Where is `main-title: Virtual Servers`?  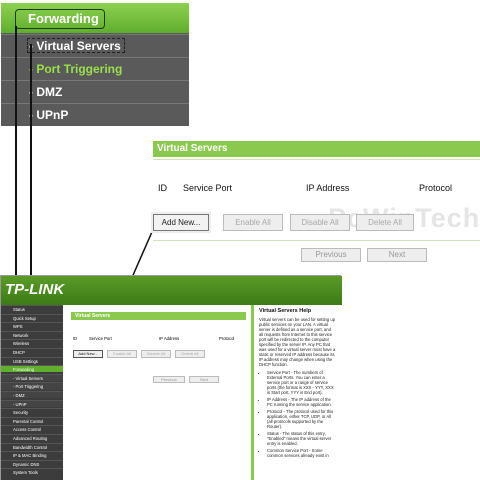
main-title: Virtual Servers is located at coordinates (158, 316).